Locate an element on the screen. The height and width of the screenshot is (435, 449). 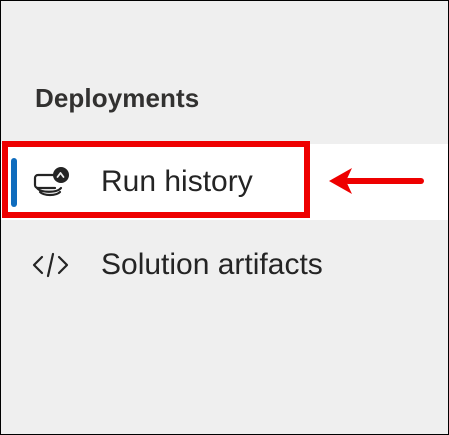
sidebar-item-label: Solution artifacts is located at coordinates (212, 264).